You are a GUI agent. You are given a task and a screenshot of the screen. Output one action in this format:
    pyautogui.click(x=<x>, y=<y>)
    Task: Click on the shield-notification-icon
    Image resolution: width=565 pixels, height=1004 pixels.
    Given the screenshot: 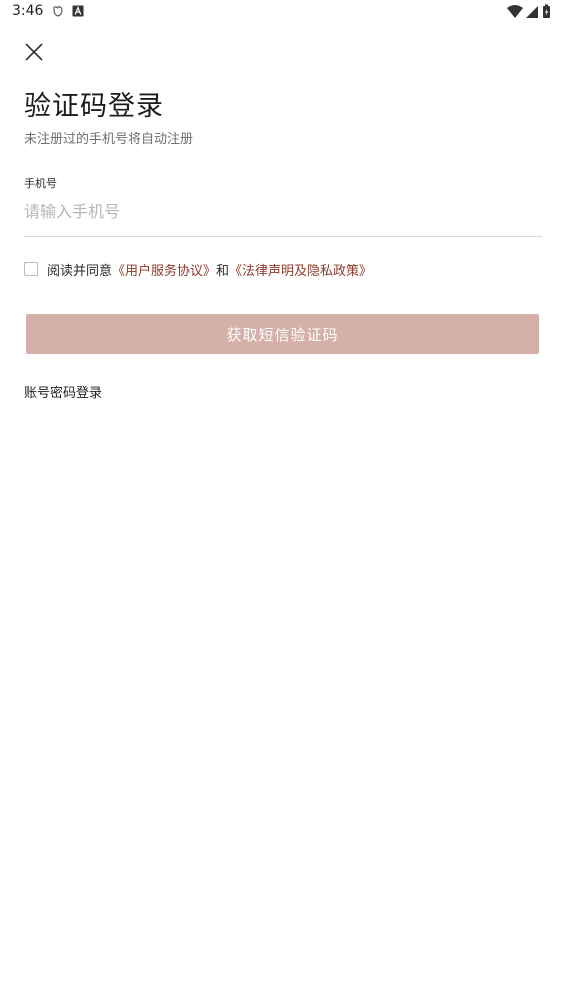 What is the action you would take?
    pyautogui.click(x=58, y=11)
    